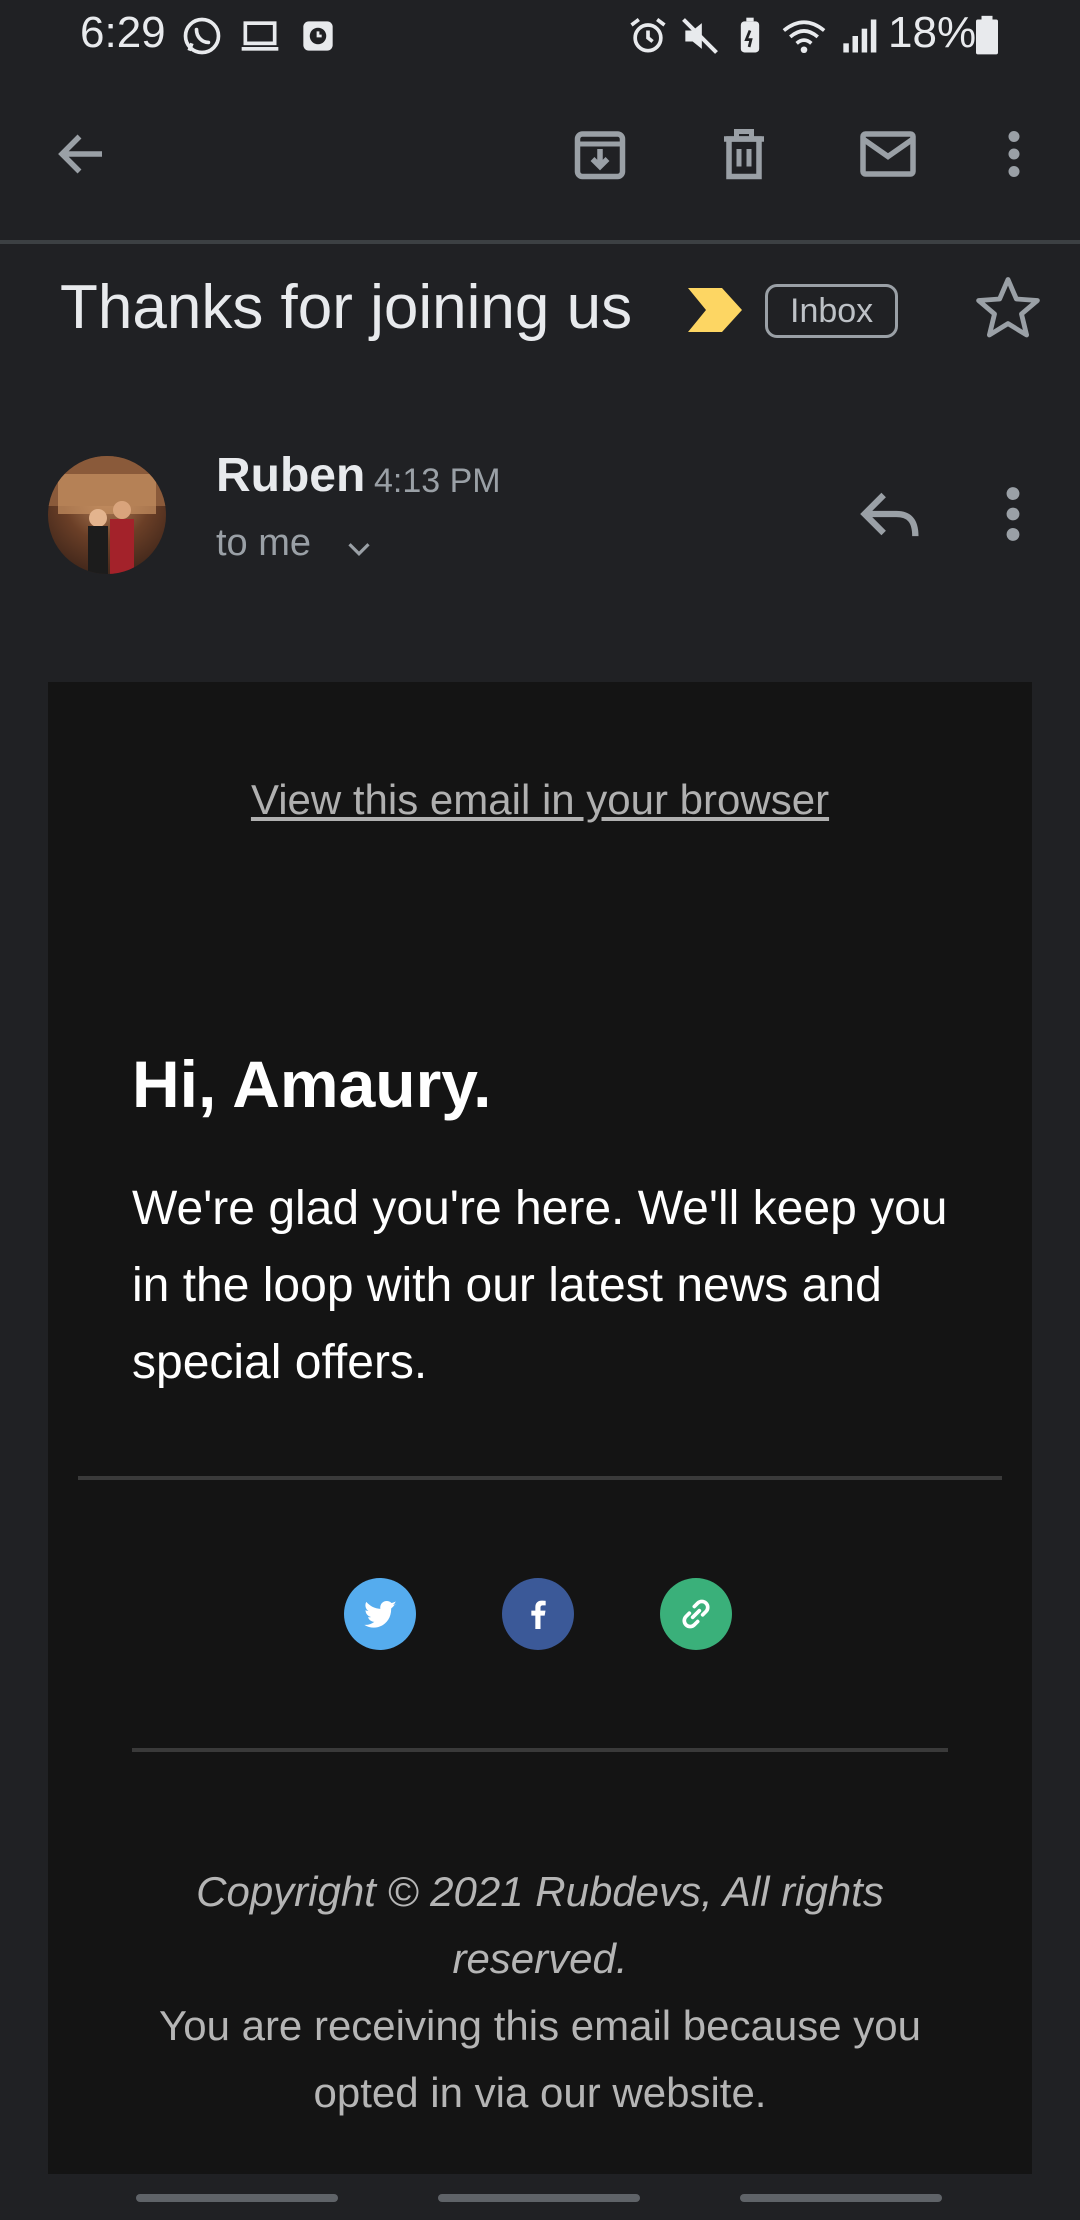 This screenshot has width=1080, height=2220. I want to click on alarm-icon, so click(648, 36).